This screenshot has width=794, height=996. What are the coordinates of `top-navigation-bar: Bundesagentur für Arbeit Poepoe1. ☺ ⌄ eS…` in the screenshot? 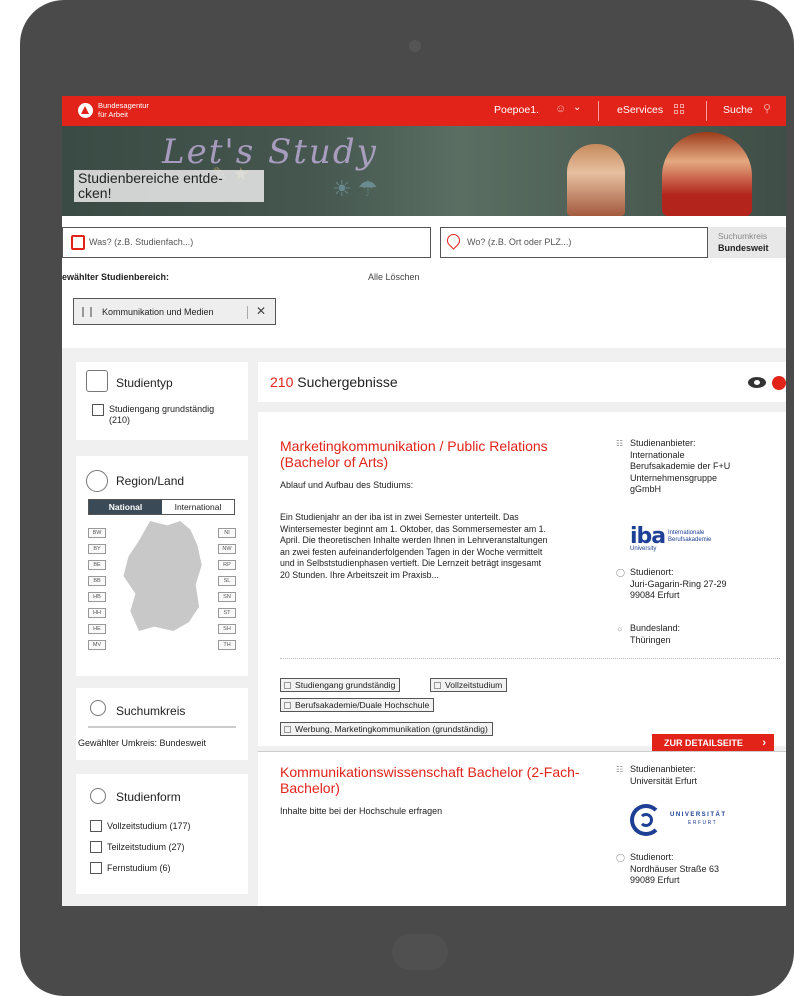 It's located at (424, 111).